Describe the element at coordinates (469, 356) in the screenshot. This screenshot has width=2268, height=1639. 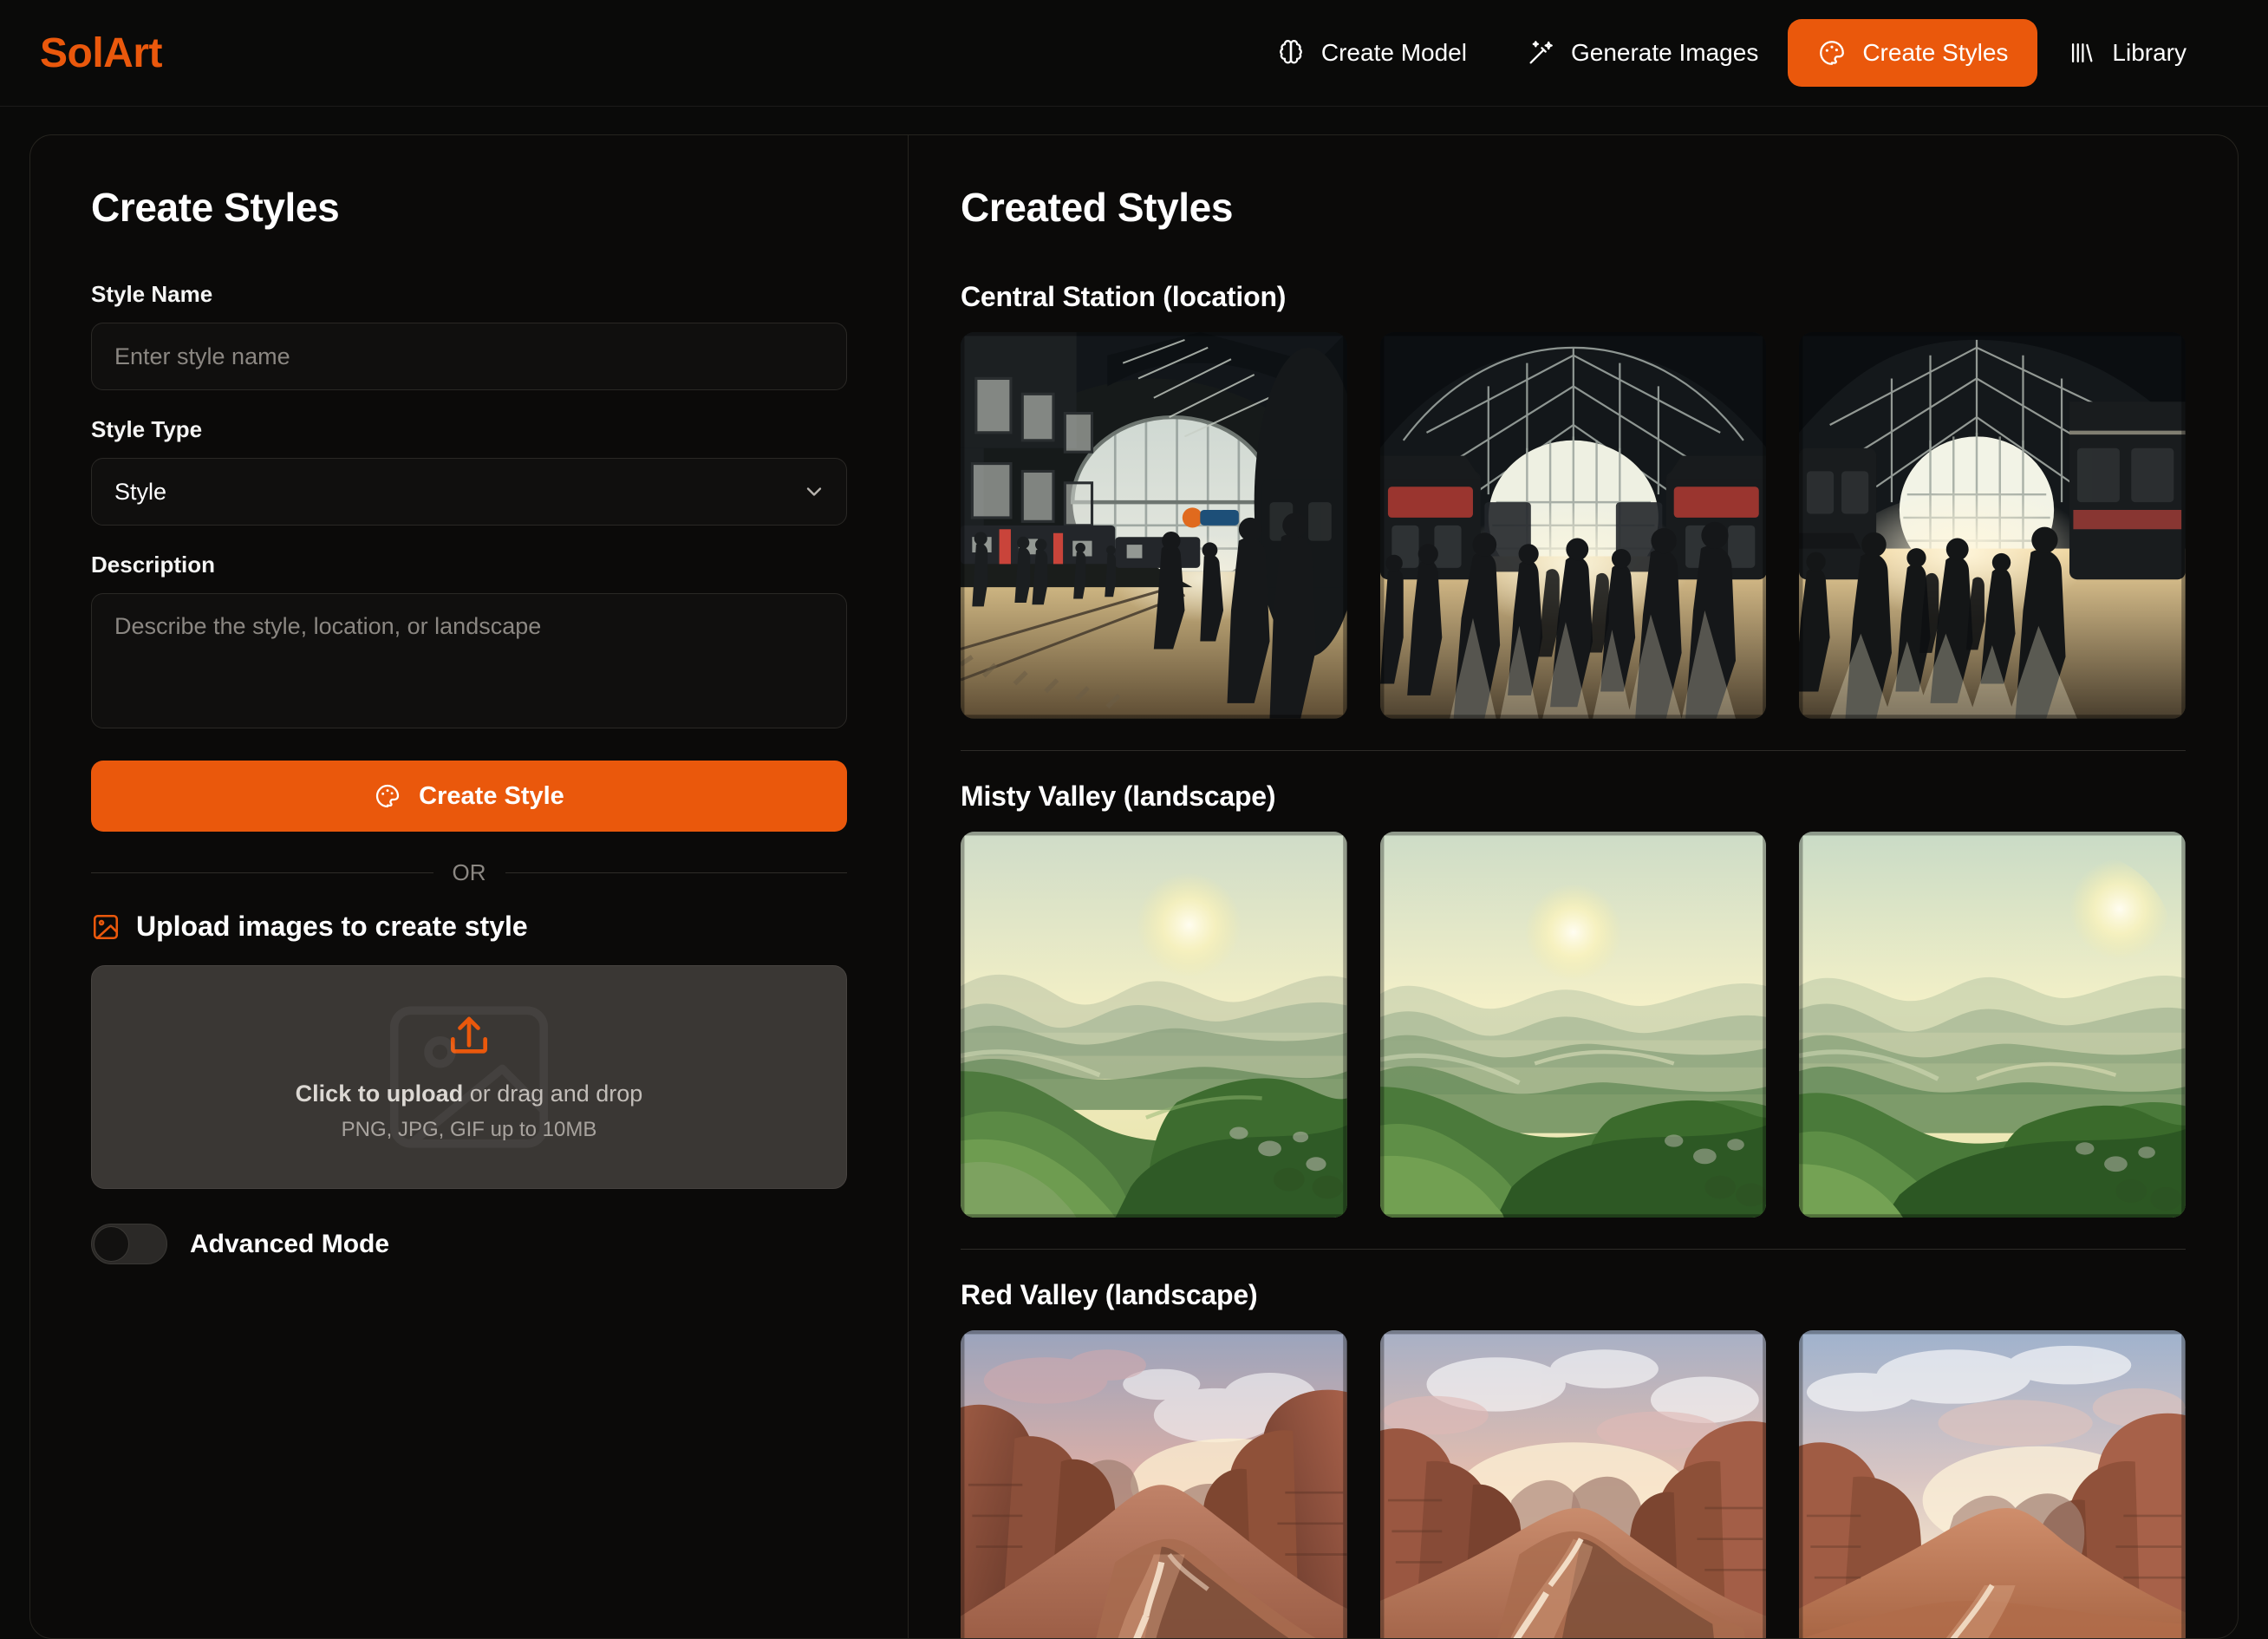
I see `style-name-input` at that location.